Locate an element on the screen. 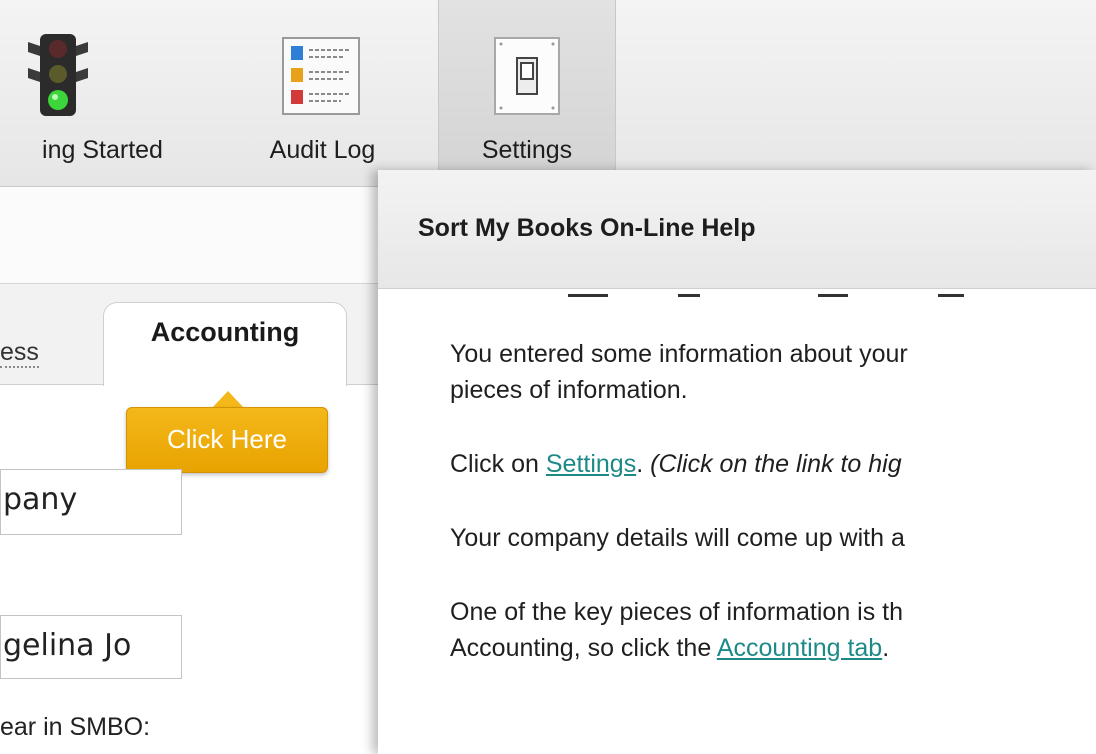  tab-accounting: Accounting is located at coordinates (225, 344).